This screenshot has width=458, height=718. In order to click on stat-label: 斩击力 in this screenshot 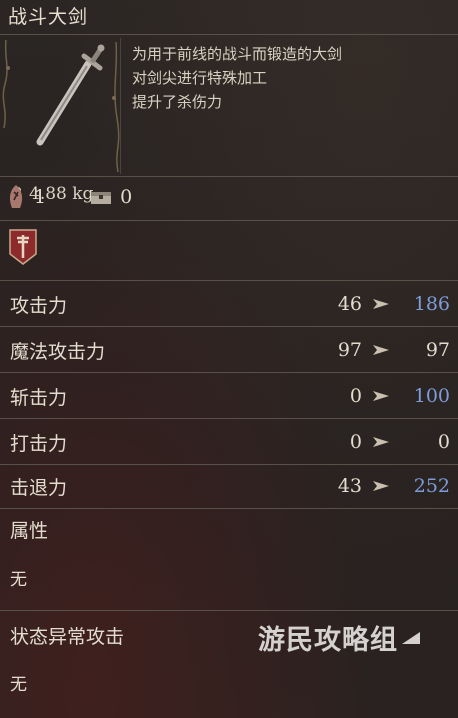, I will do `click(39, 397)`.